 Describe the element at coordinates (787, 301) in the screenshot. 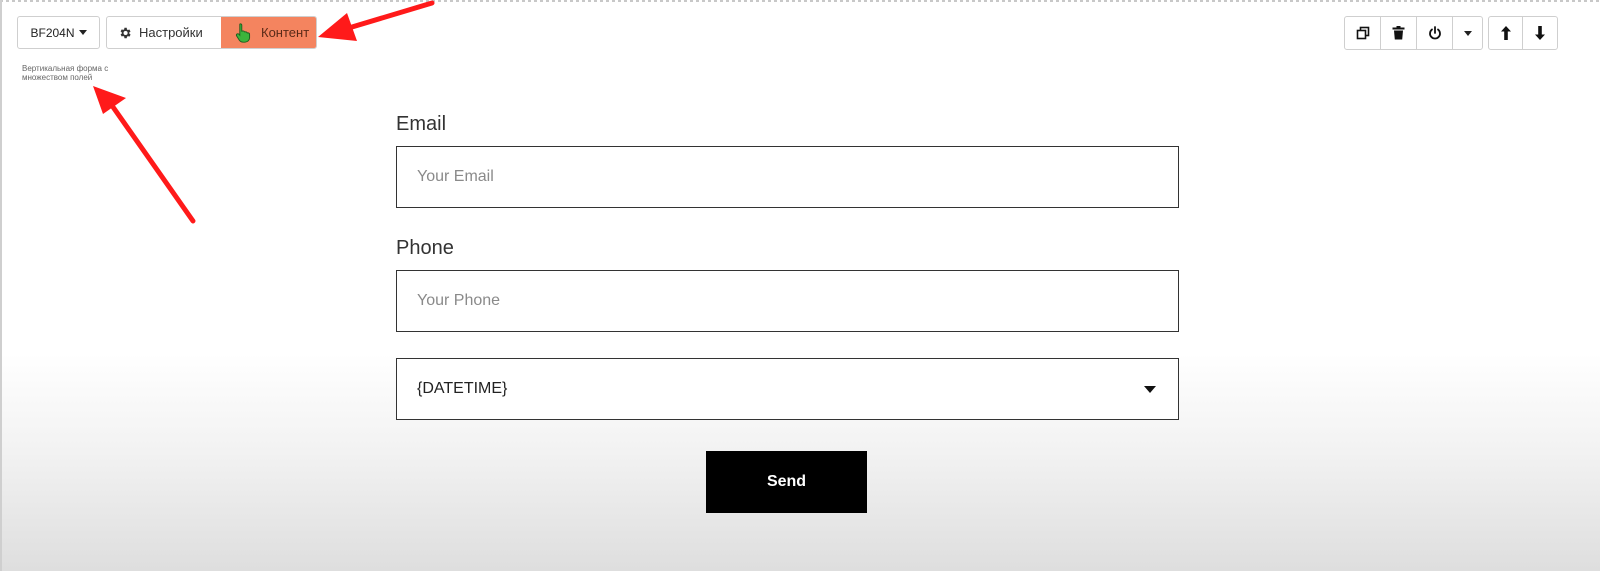

I see `phone-field` at that location.